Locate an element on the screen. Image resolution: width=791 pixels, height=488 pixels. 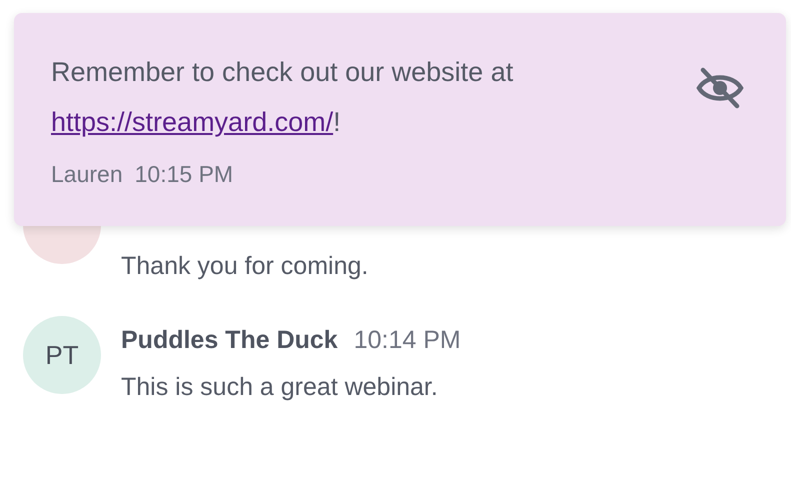
eye-off-icon is located at coordinates (720, 88).